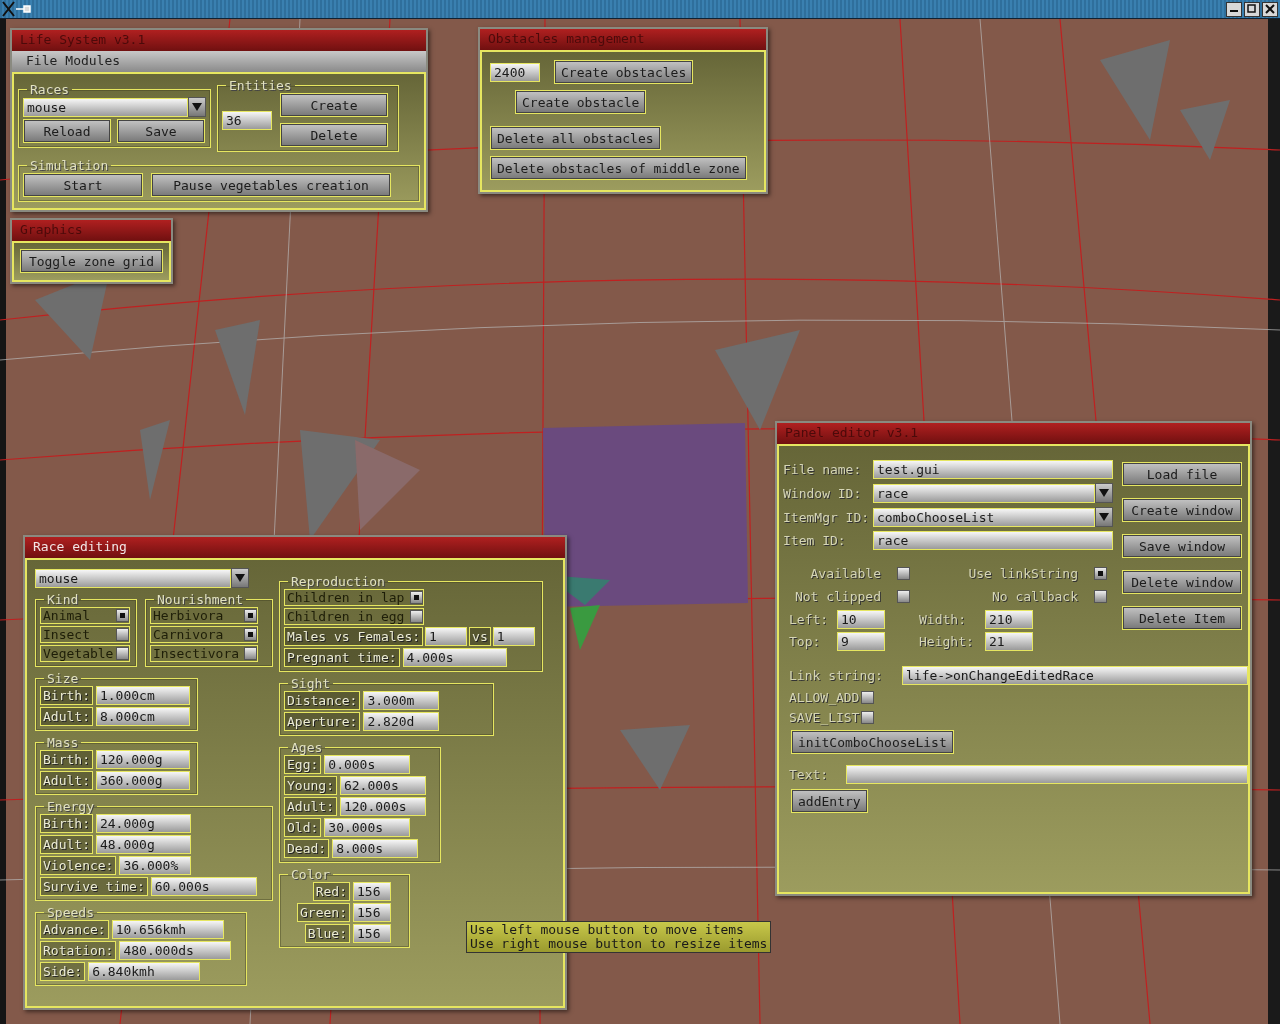 This screenshot has height=1024, width=1280. What do you see at coordinates (1009, 619) in the screenshot?
I see `input-field: 210` at bounding box center [1009, 619].